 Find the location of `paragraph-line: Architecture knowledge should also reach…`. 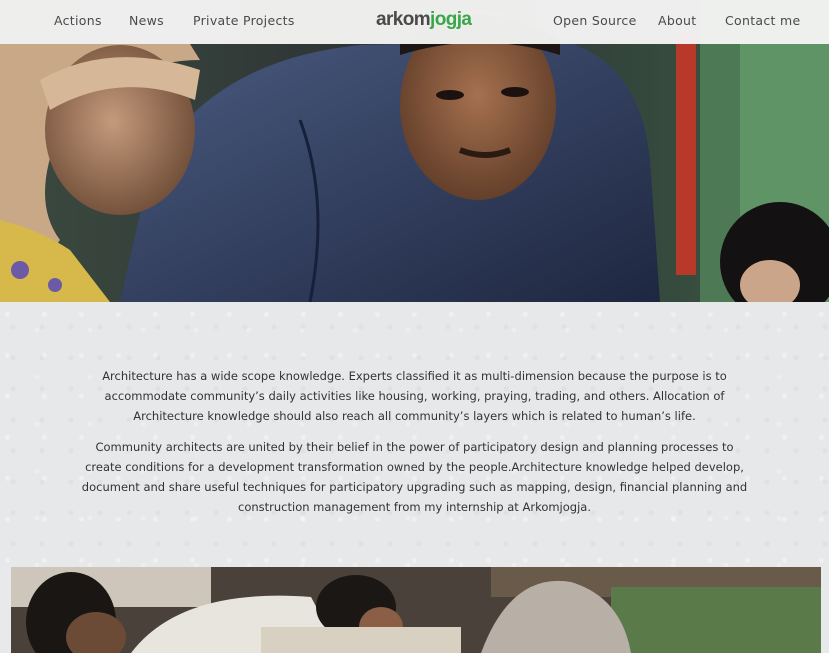

paragraph-line: Architecture knowledge should also reach… is located at coordinates (414, 416).